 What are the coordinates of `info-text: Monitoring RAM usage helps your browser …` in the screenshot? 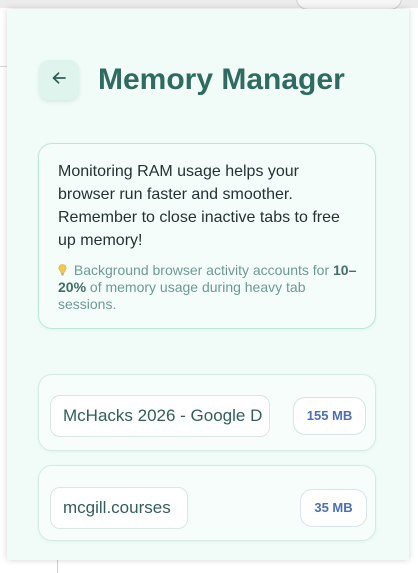 It's located at (199, 206).